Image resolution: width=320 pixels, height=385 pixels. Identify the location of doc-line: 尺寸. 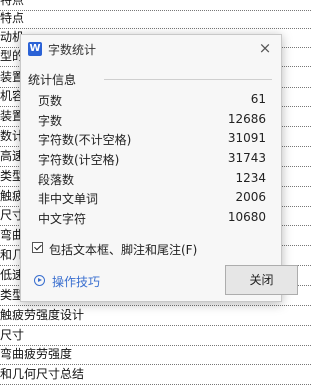
(155, 336).